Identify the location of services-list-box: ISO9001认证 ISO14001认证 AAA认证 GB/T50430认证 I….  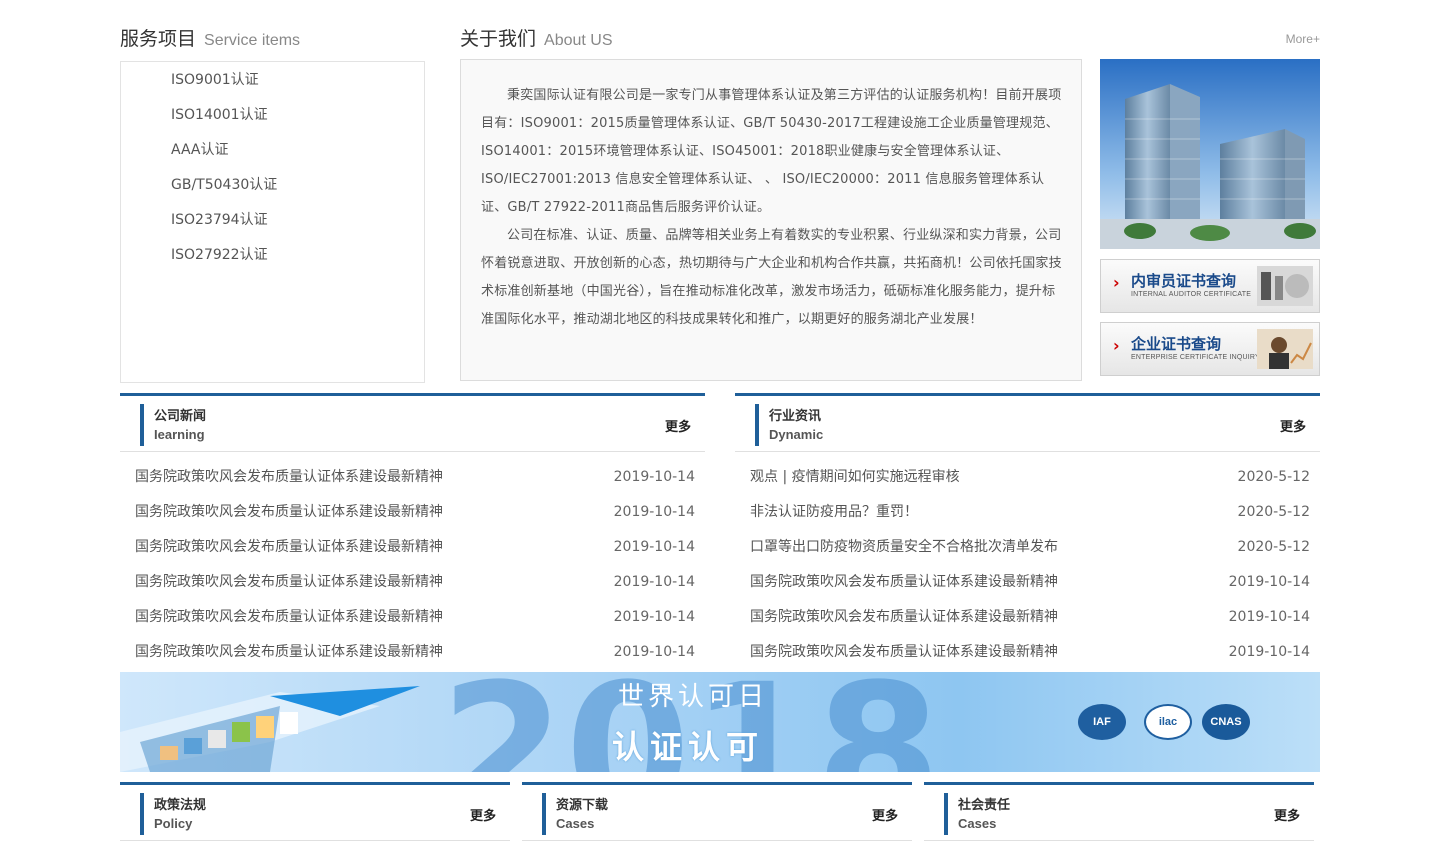
(272, 222).